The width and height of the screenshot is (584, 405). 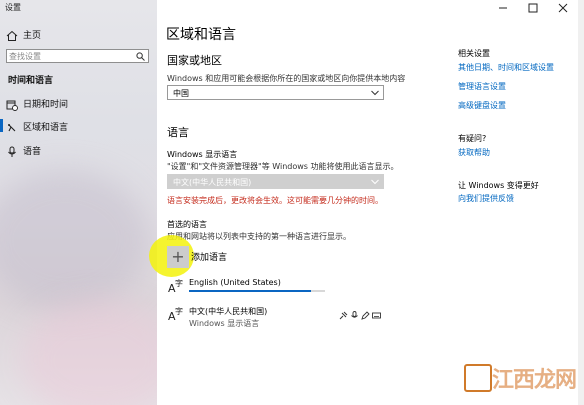 I want to click on maximize-button, so click(x=533, y=7).